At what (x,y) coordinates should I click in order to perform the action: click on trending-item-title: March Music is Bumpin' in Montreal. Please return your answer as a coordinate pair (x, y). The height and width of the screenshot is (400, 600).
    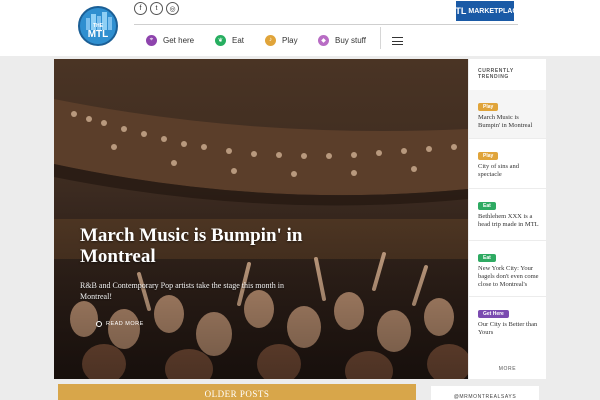
    Looking at the image, I should click on (505, 121).